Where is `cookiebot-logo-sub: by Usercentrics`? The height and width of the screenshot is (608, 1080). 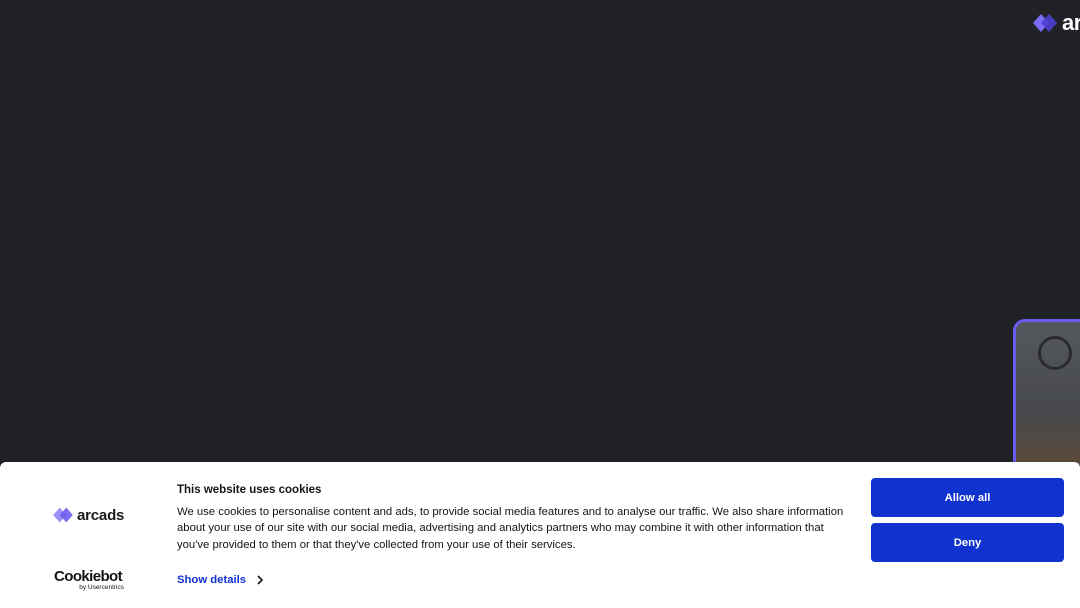
cookiebot-logo-sub: by Usercentrics is located at coordinates (101, 587).